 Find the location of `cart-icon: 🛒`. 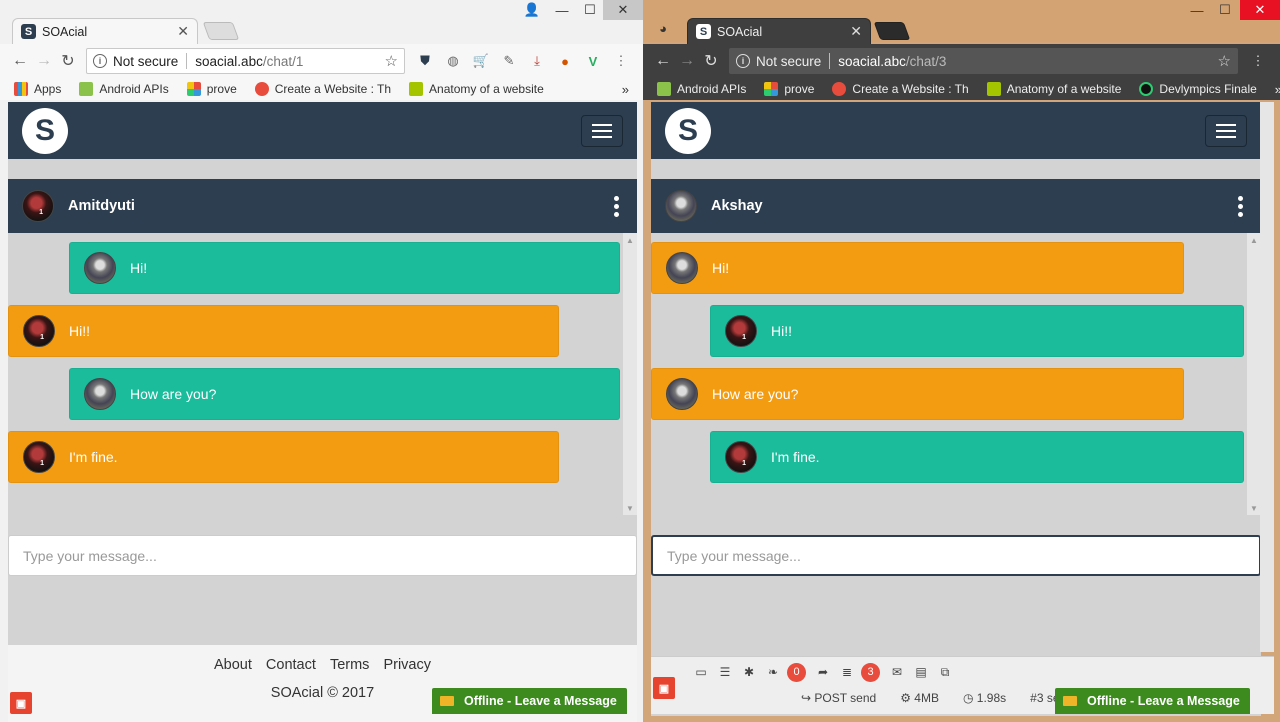

cart-icon: 🛒 is located at coordinates (481, 61).